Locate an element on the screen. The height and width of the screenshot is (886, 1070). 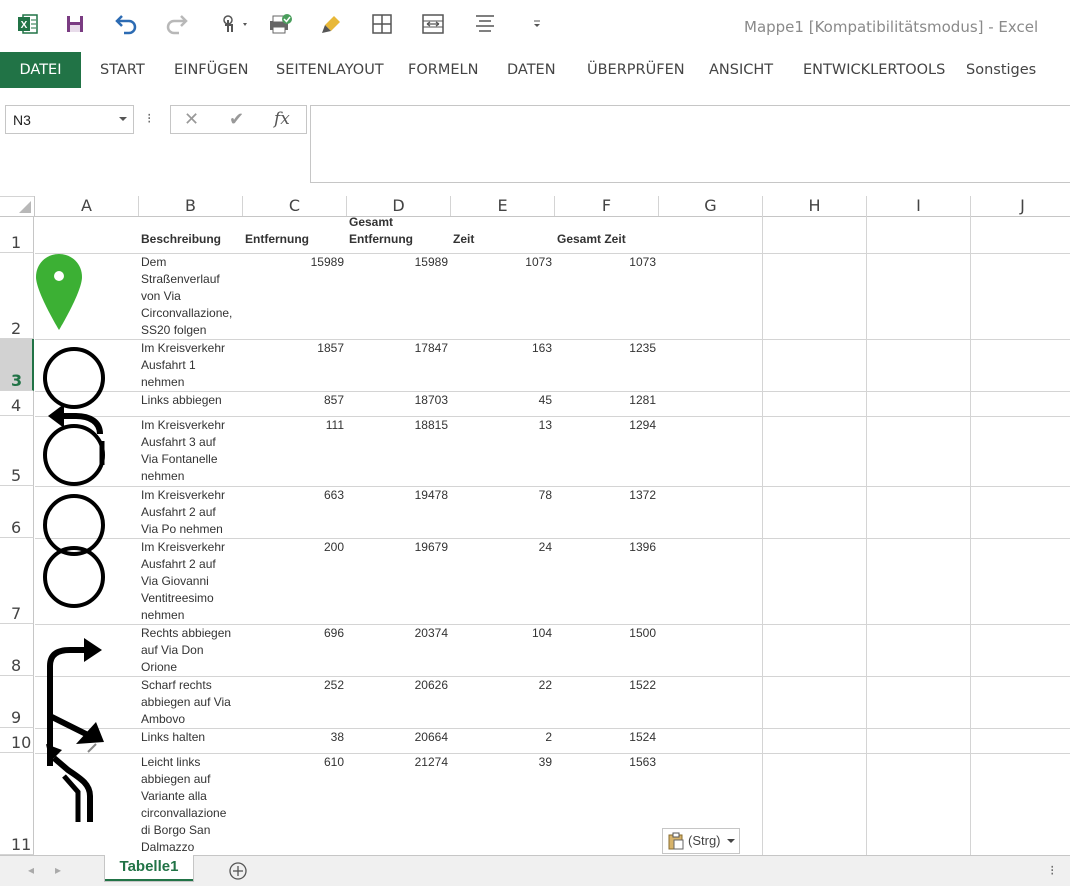
cell-e6: 78 is located at coordinates (501, 495).